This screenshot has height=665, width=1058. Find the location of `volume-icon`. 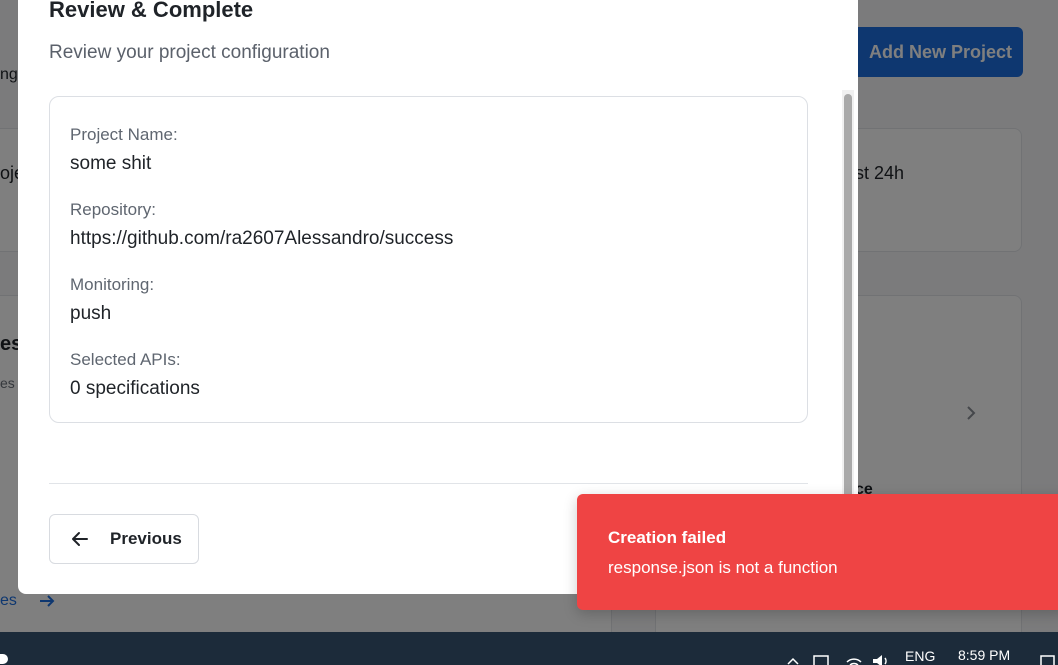

volume-icon is located at coordinates (881, 659).